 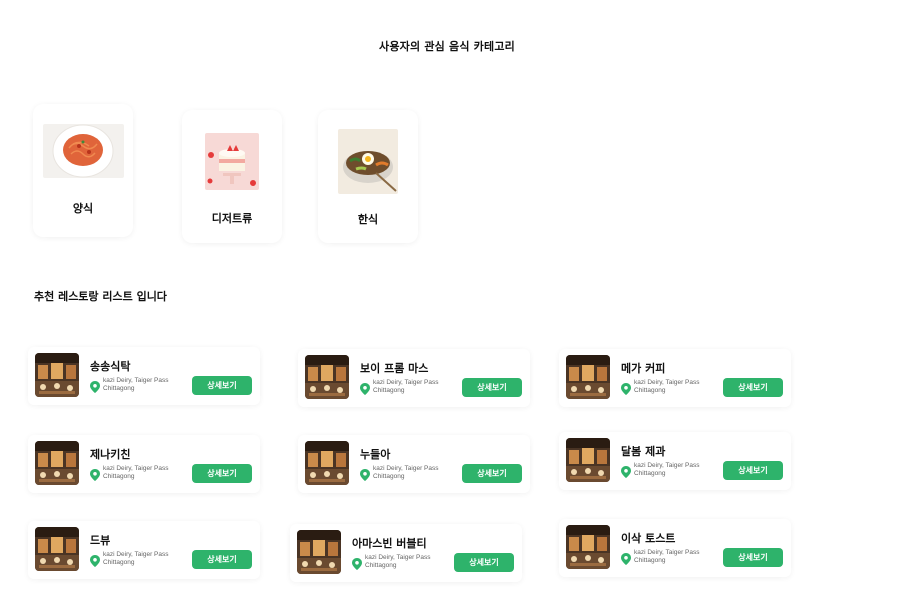 What do you see at coordinates (100, 540) in the screenshot?
I see `restaurant-name: 드뷰` at bounding box center [100, 540].